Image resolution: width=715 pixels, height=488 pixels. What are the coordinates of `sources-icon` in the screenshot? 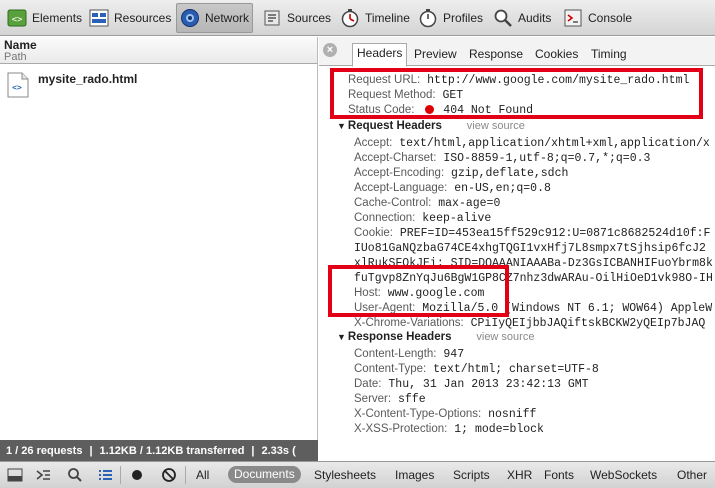 It's located at (272, 18).